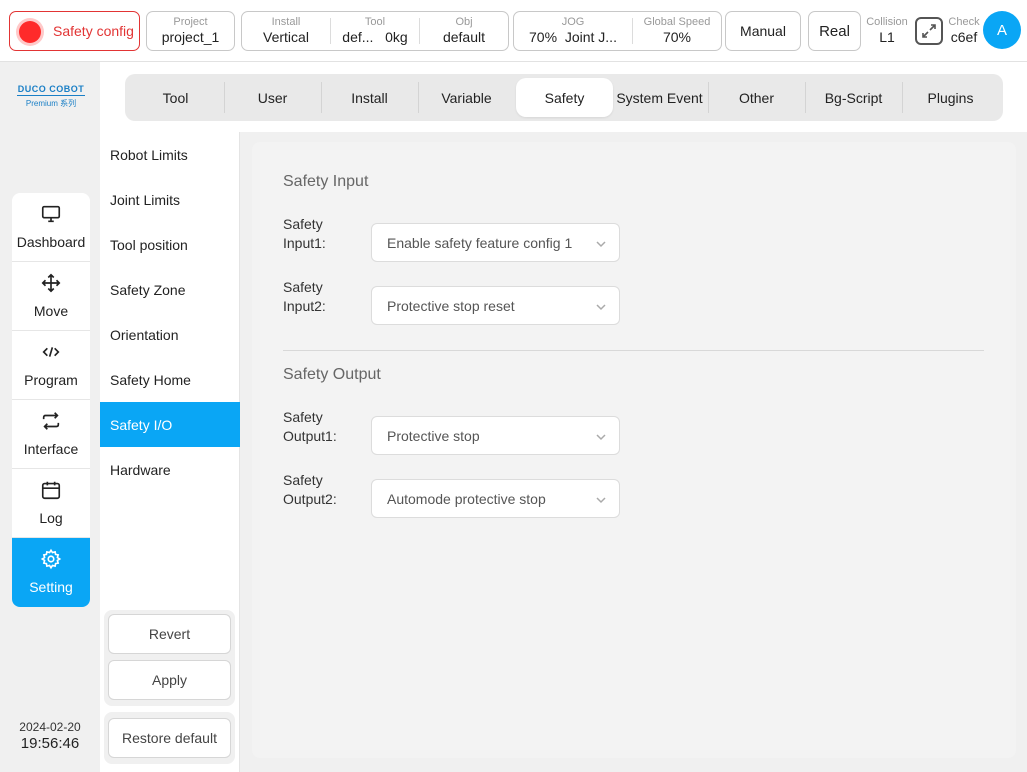 This screenshot has width=1027, height=772. I want to click on submenu-safety-home: Safety Home, so click(170, 379).